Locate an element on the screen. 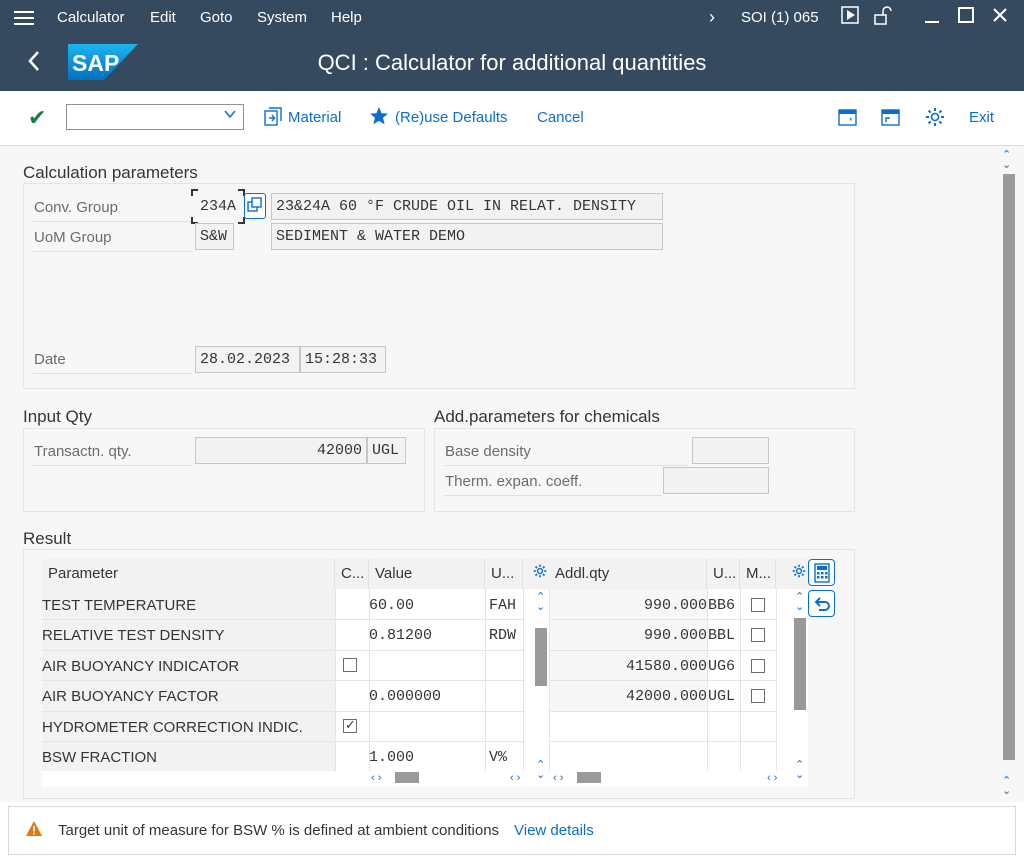 The image size is (1024, 862). hscroll2-left-icon: ‹ › is located at coordinates (558, 778).